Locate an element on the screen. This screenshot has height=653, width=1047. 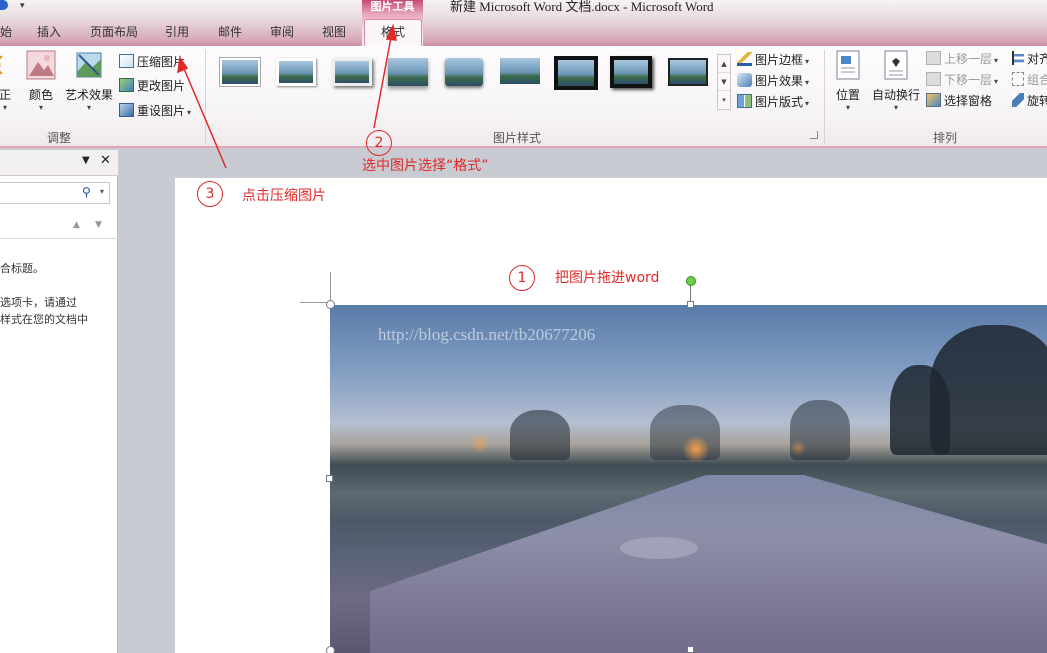
close-icon: ✕ is located at coordinates (105, 160).